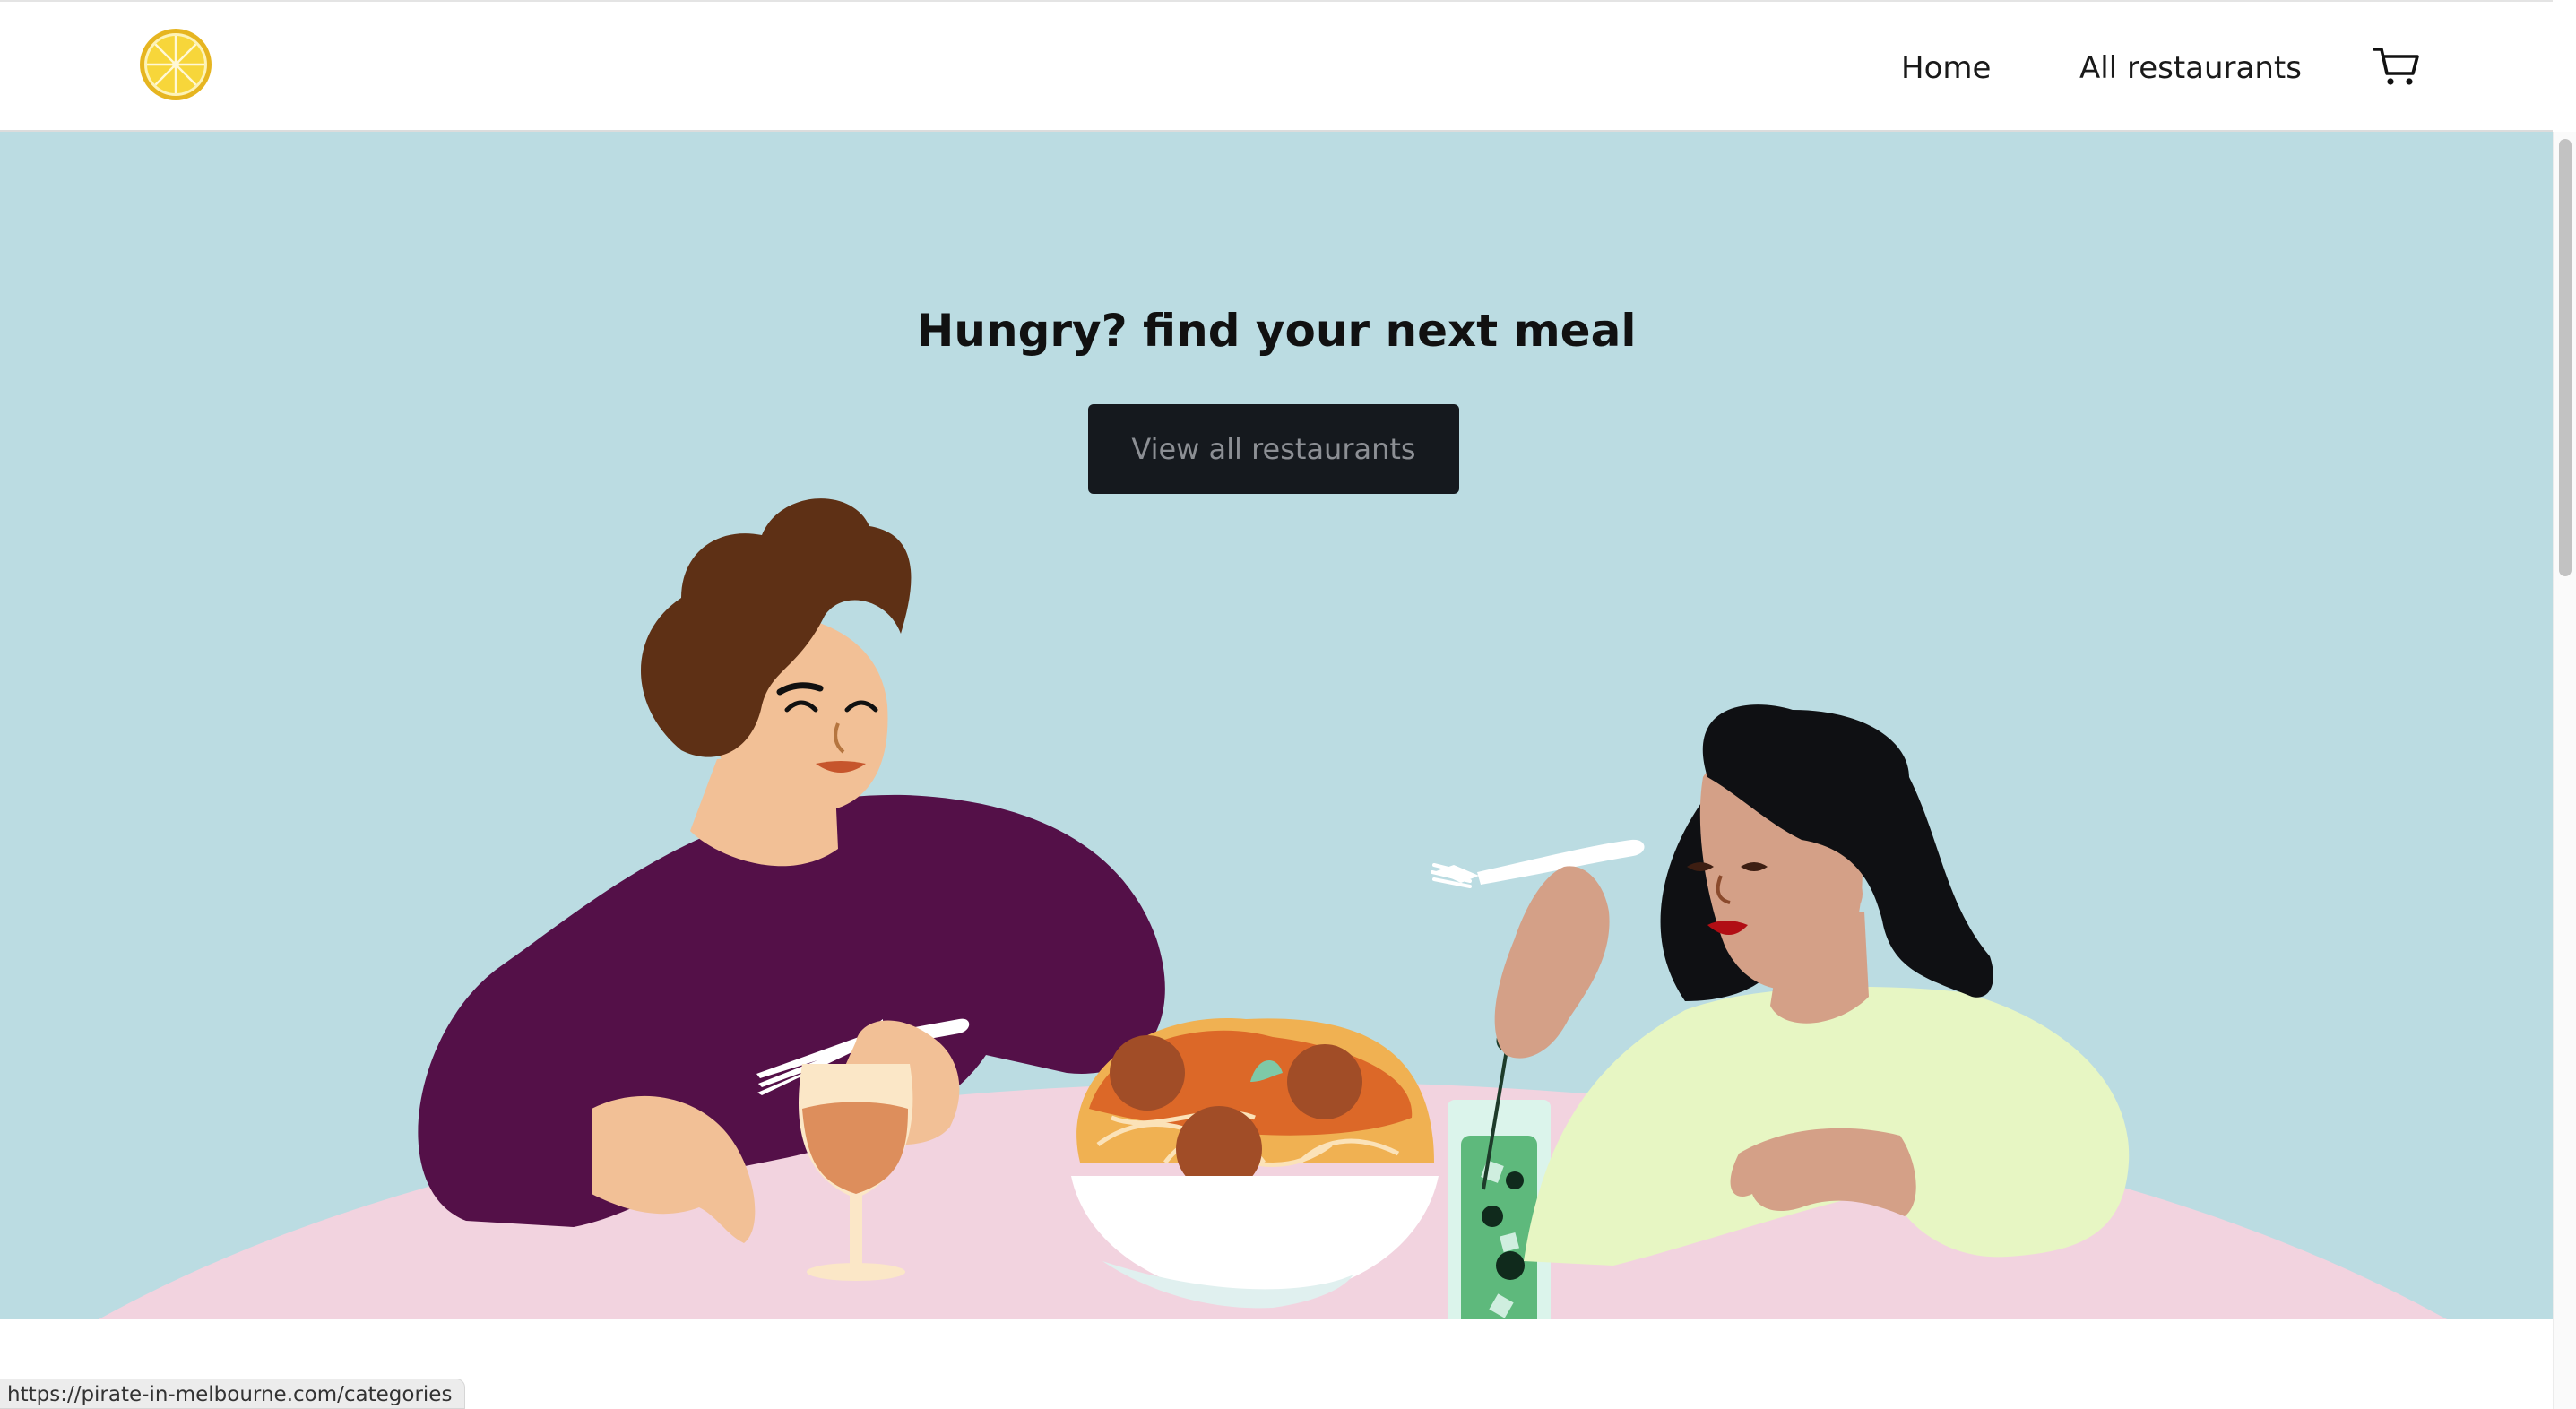 This screenshot has width=2576, height=1409. Describe the element at coordinates (1552, 962) in the screenshot. I see `woman-hand-fork` at that location.